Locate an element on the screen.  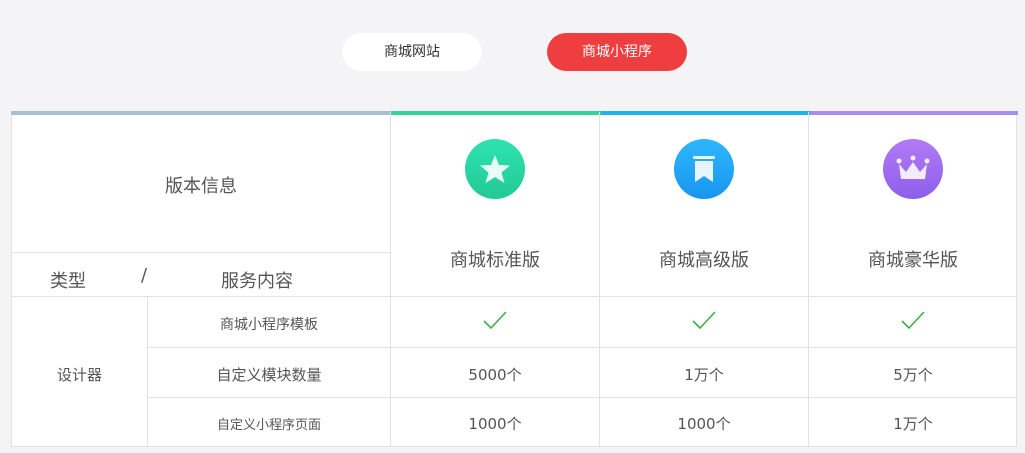
plan-name-standard: 商城标准版 is located at coordinates (495, 260).